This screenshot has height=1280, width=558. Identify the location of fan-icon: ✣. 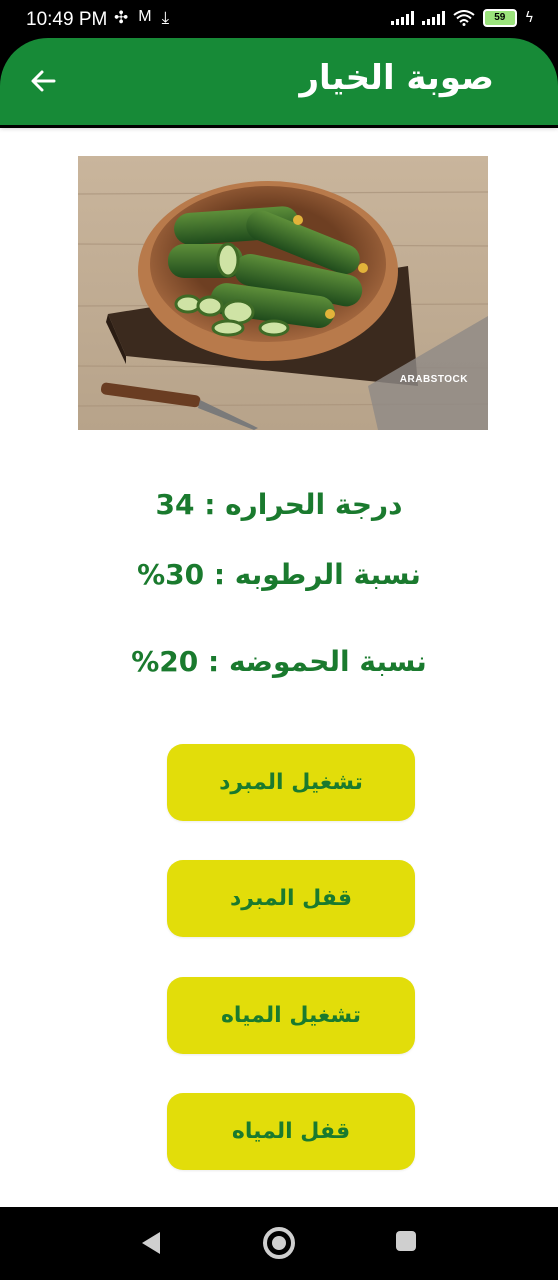
(121, 18).